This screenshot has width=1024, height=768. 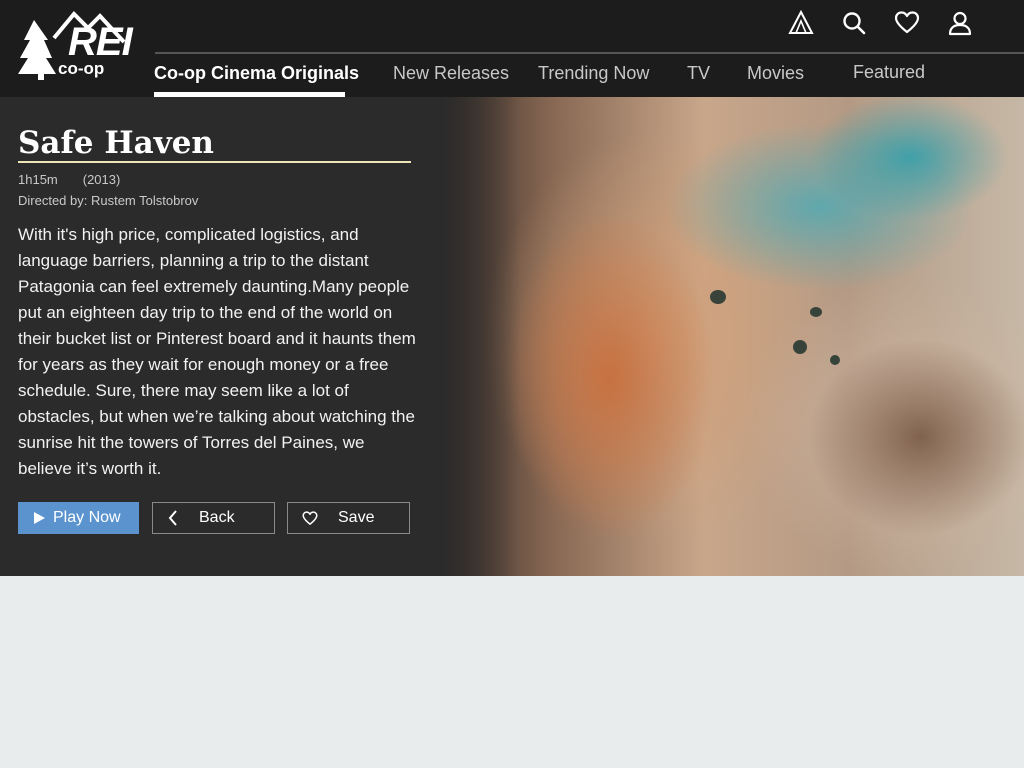 What do you see at coordinates (100, 42) in the screenshot?
I see `logo-rei-text: REI` at bounding box center [100, 42].